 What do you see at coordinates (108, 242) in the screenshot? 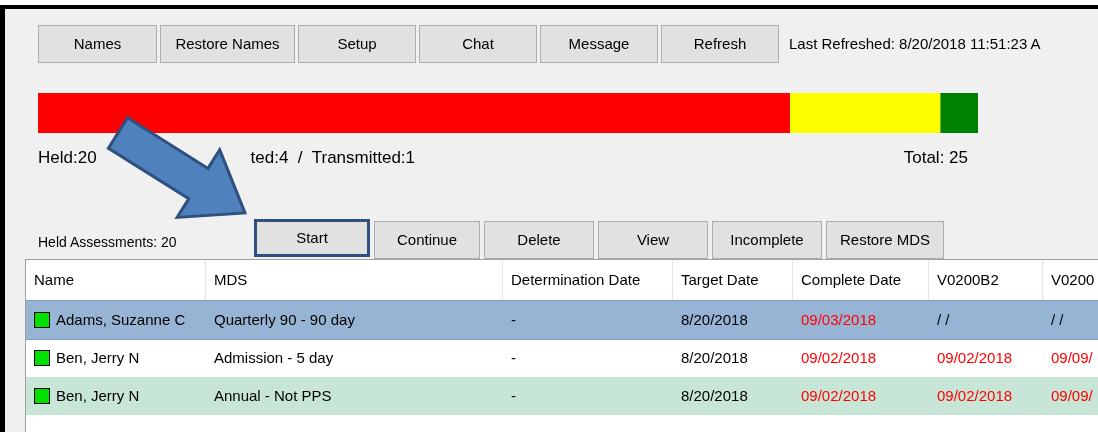
I see `held-assessments-label: Held Assessments: 20` at bounding box center [108, 242].